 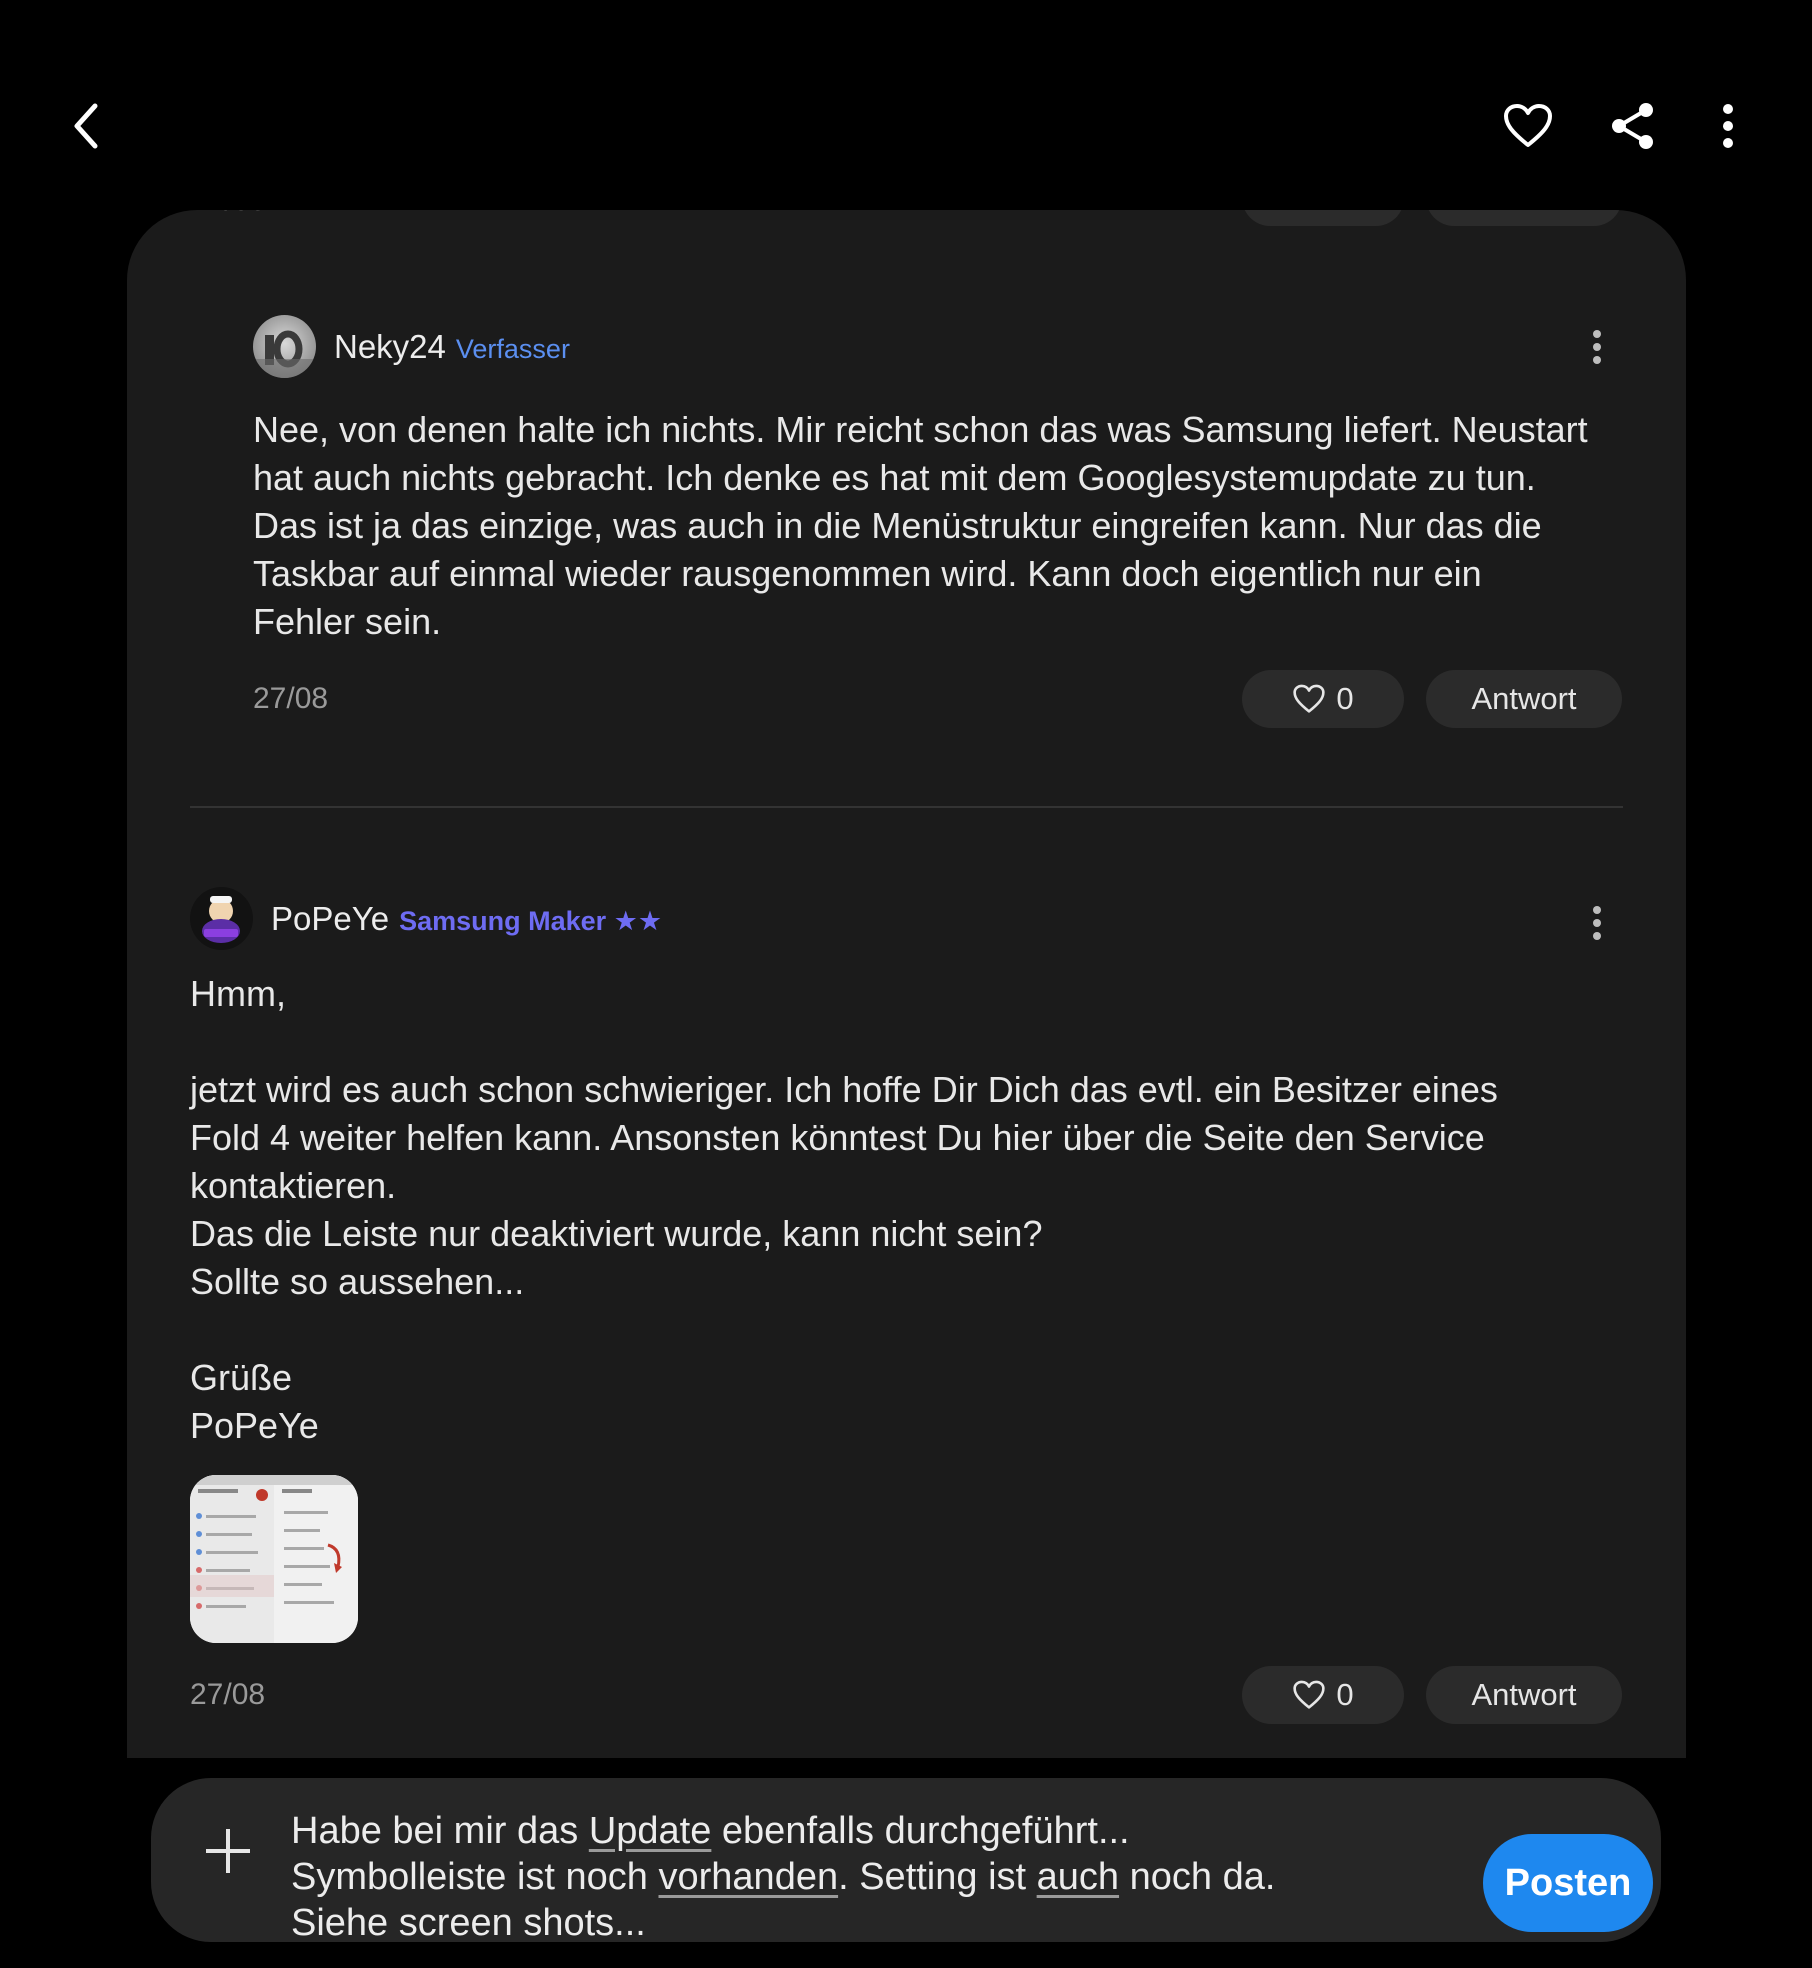 I want to click on composer-segment: Habe bei mir das, so click(x=440, y=1831).